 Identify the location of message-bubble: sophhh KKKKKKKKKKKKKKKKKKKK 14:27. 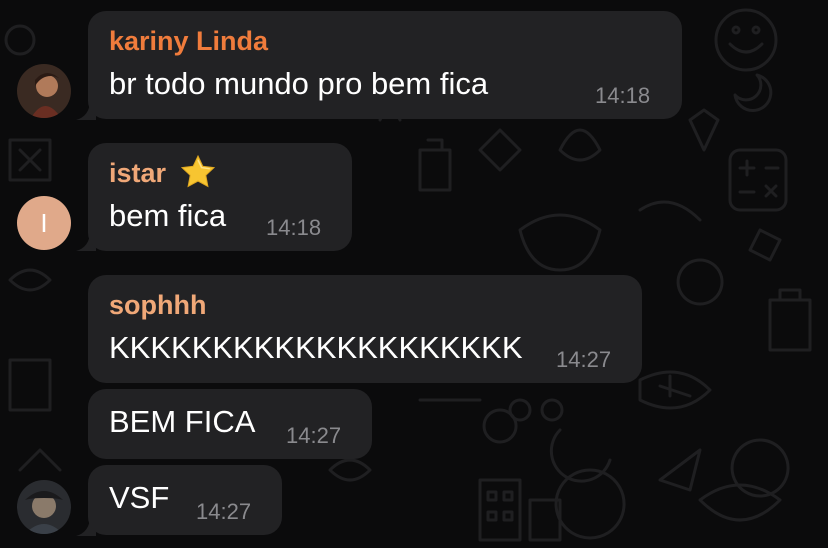
(365, 329).